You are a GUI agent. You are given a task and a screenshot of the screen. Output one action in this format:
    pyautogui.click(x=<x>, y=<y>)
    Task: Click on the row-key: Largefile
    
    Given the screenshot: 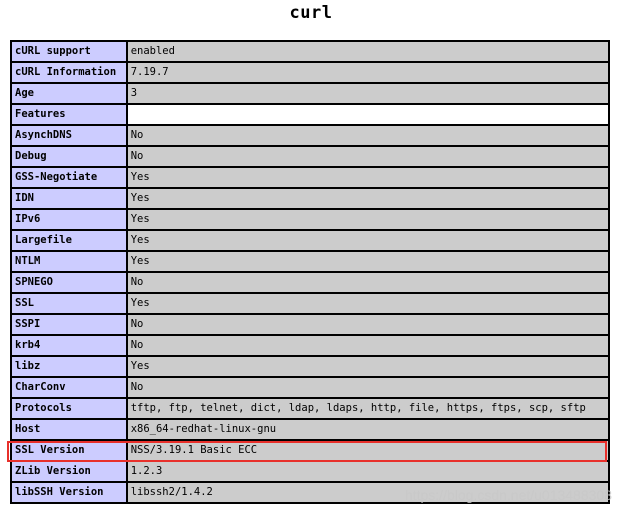 What is the action you would take?
    pyautogui.click(x=69, y=240)
    